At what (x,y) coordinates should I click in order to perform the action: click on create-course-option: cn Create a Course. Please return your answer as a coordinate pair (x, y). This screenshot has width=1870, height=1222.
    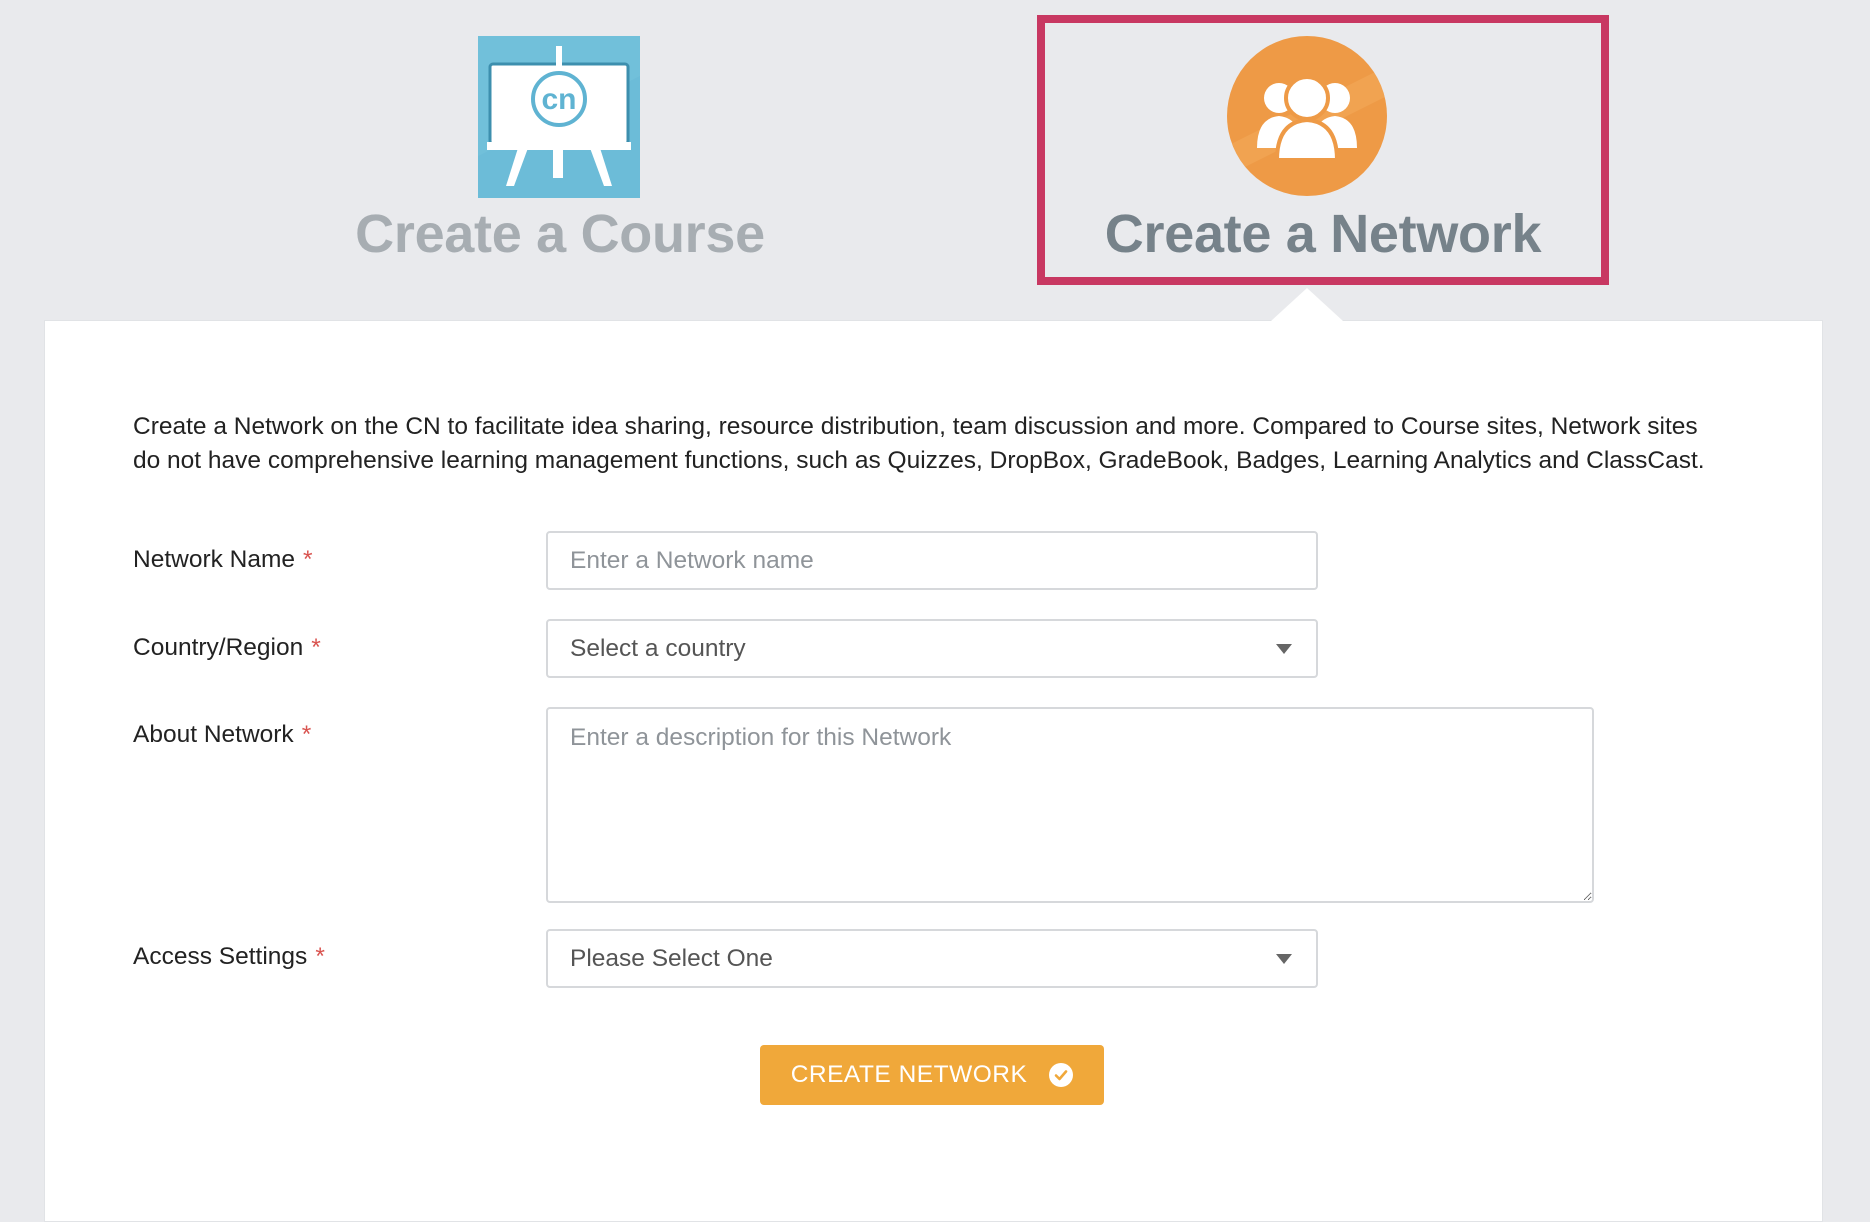
    Looking at the image, I should click on (560, 145).